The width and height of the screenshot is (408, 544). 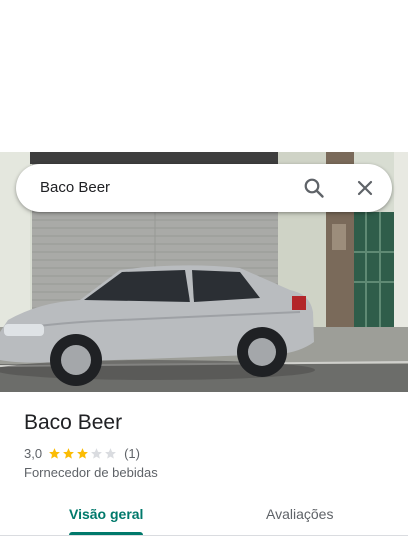 I want to click on review-count: (1), so click(x=132, y=453).